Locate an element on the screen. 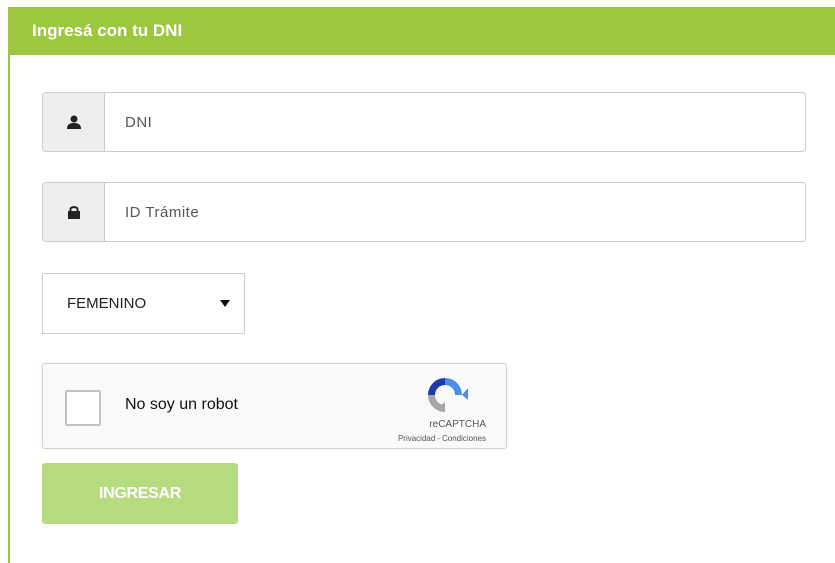 The image size is (835, 563). recaptcha-label: No soy un robot is located at coordinates (181, 404).